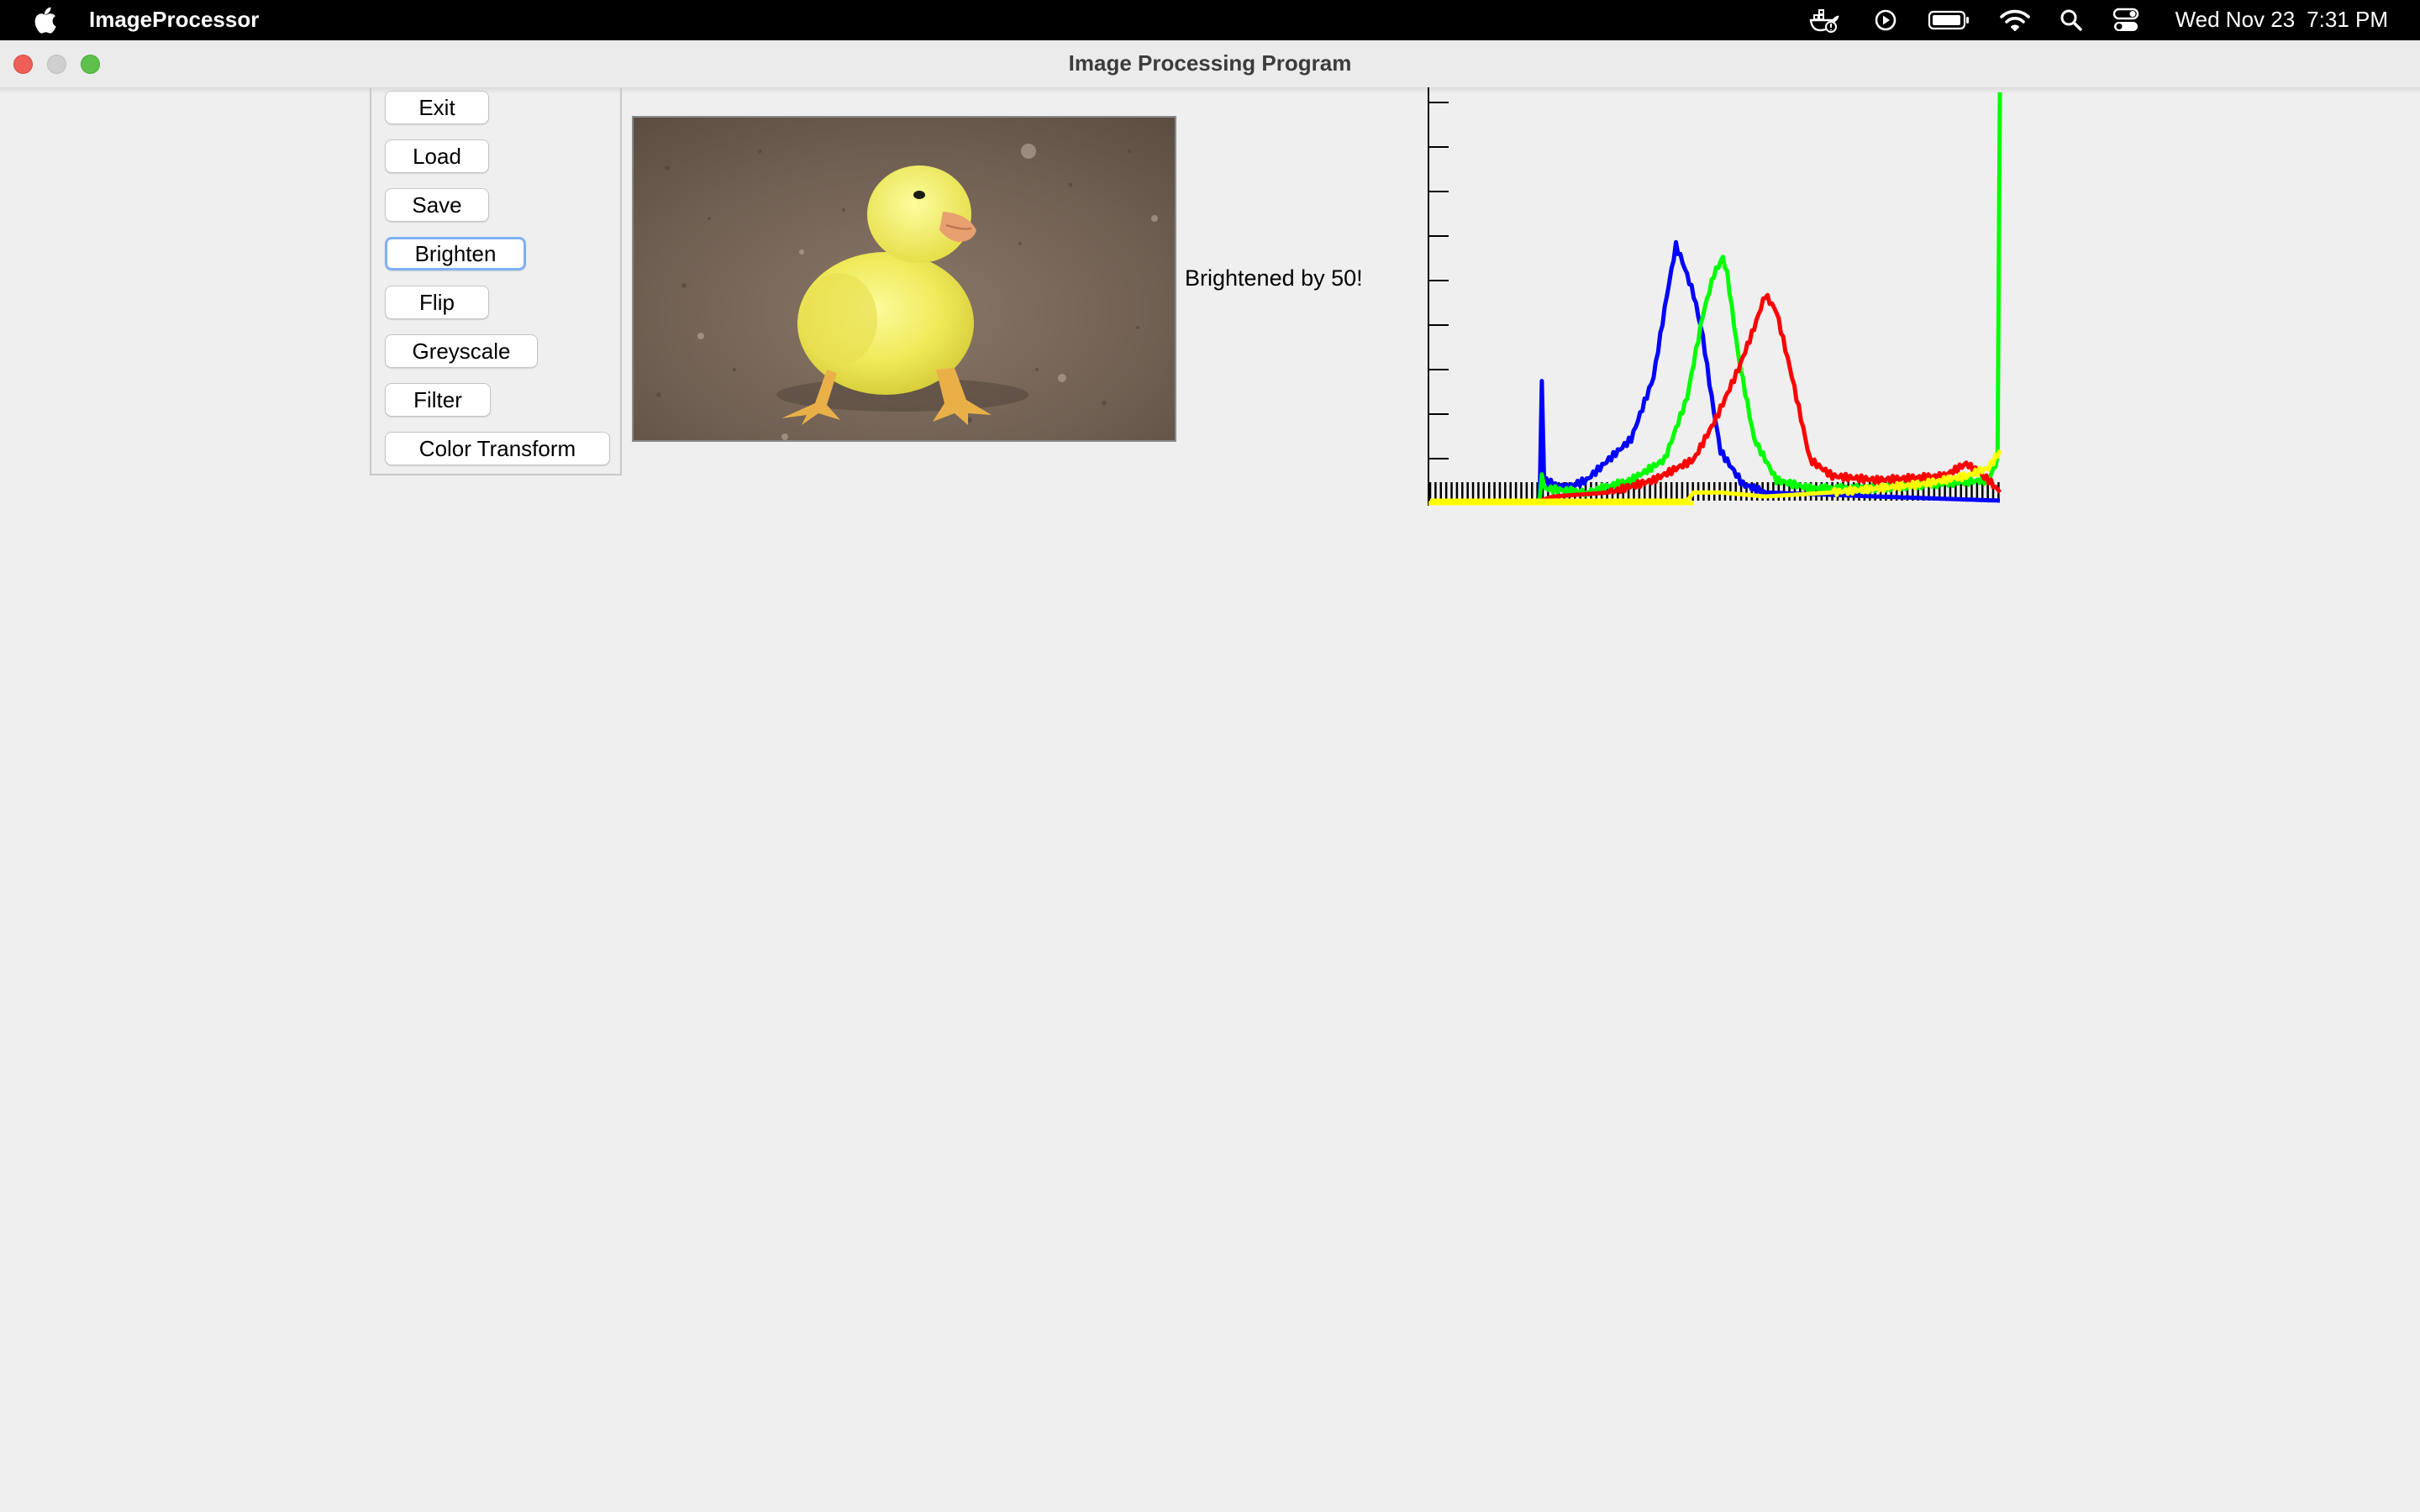 The width and height of the screenshot is (2420, 1512). What do you see at coordinates (438, 400) in the screenshot?
I see `filter-button: Filter` at bounding box center [438, 400].